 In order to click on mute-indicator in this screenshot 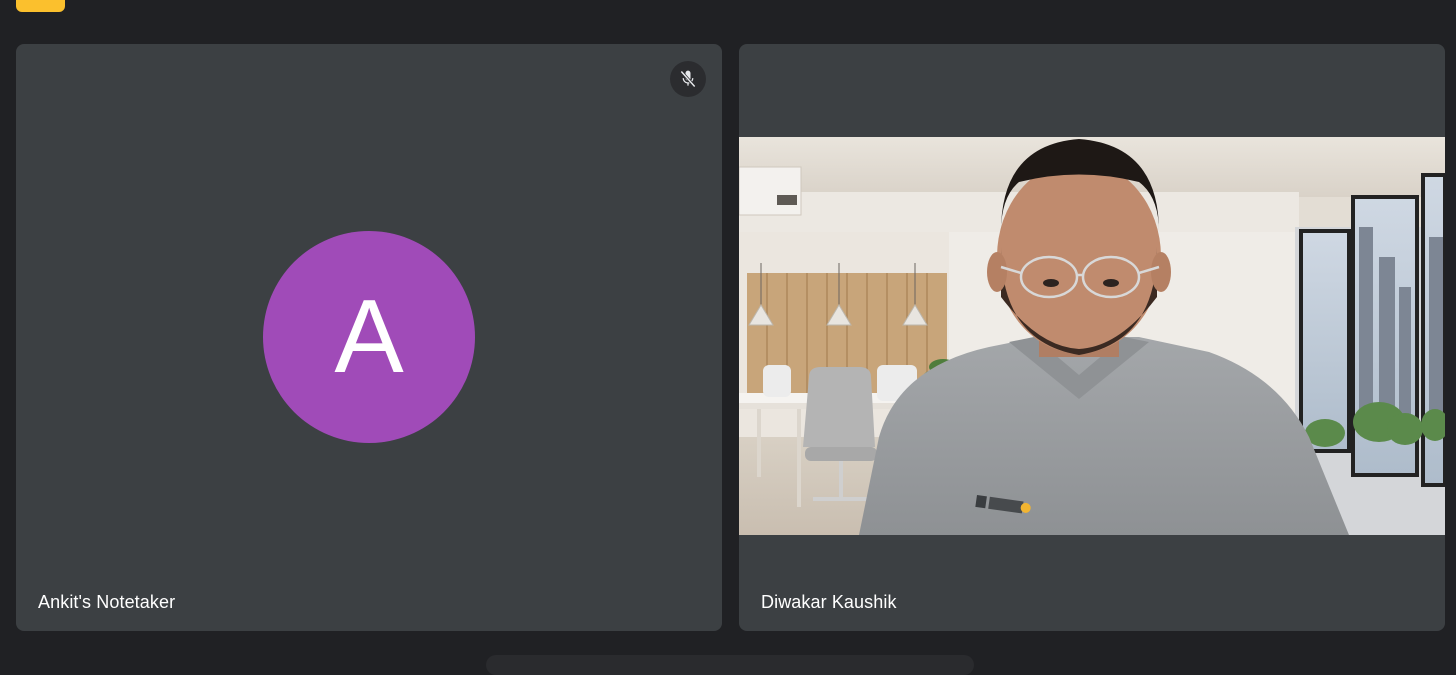, I will do `click(688, 79)`.